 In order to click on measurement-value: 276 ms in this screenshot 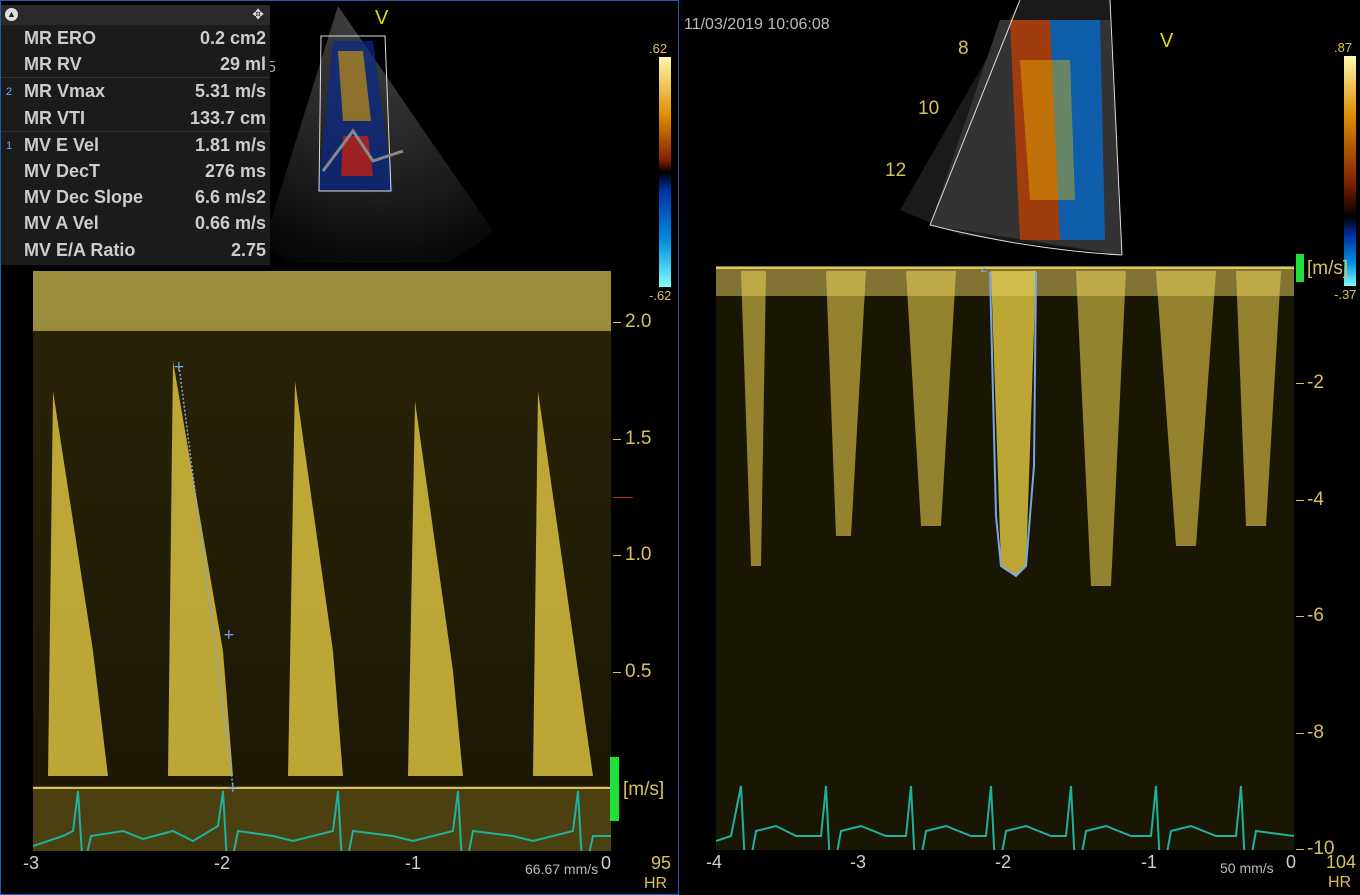, I will do `click(235, 170)`.